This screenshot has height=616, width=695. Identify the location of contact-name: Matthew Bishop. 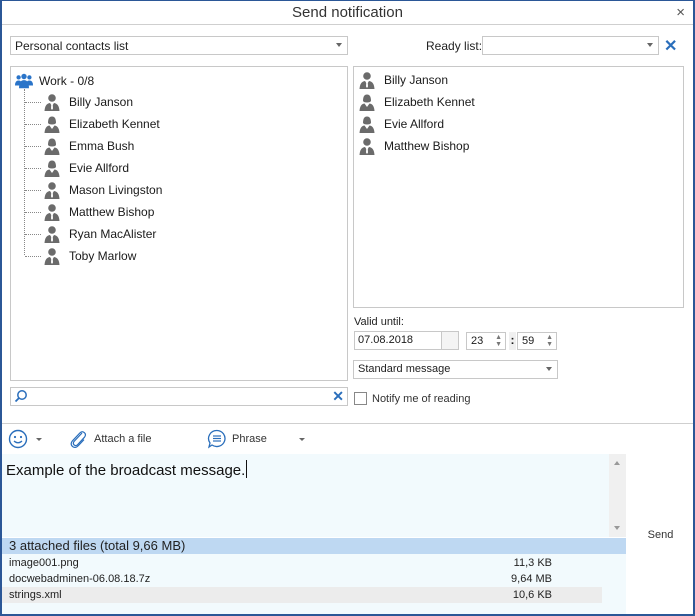
(112, 212).